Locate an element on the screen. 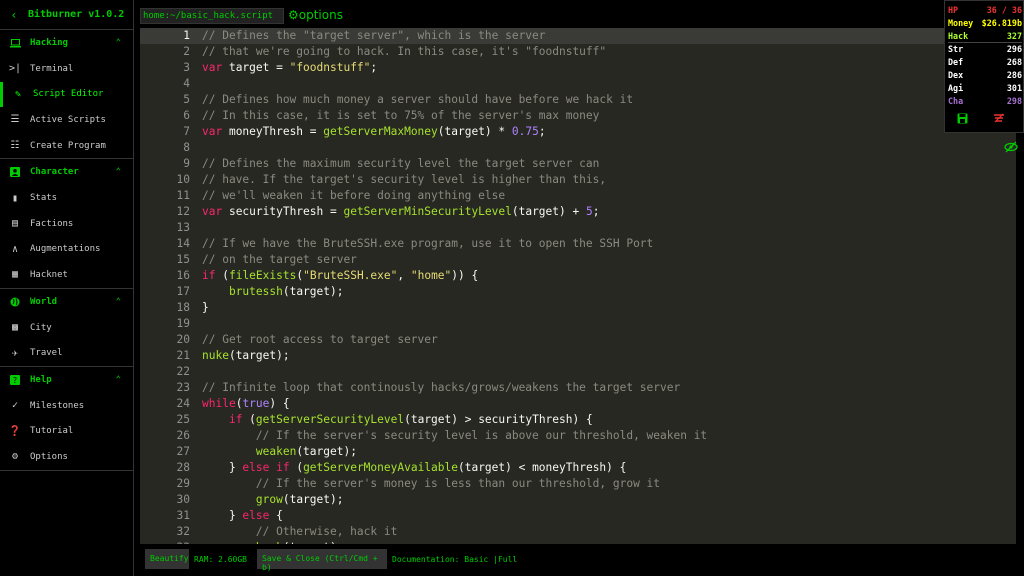  sidebar-item-active-scripts: ☰ Active Scripts is located at coordinates (66, 120).